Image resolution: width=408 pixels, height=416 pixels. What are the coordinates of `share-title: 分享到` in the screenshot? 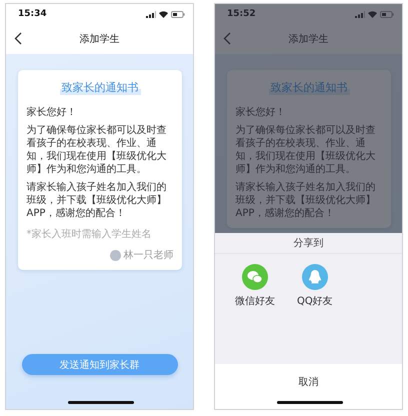 It's located at (309, 243).